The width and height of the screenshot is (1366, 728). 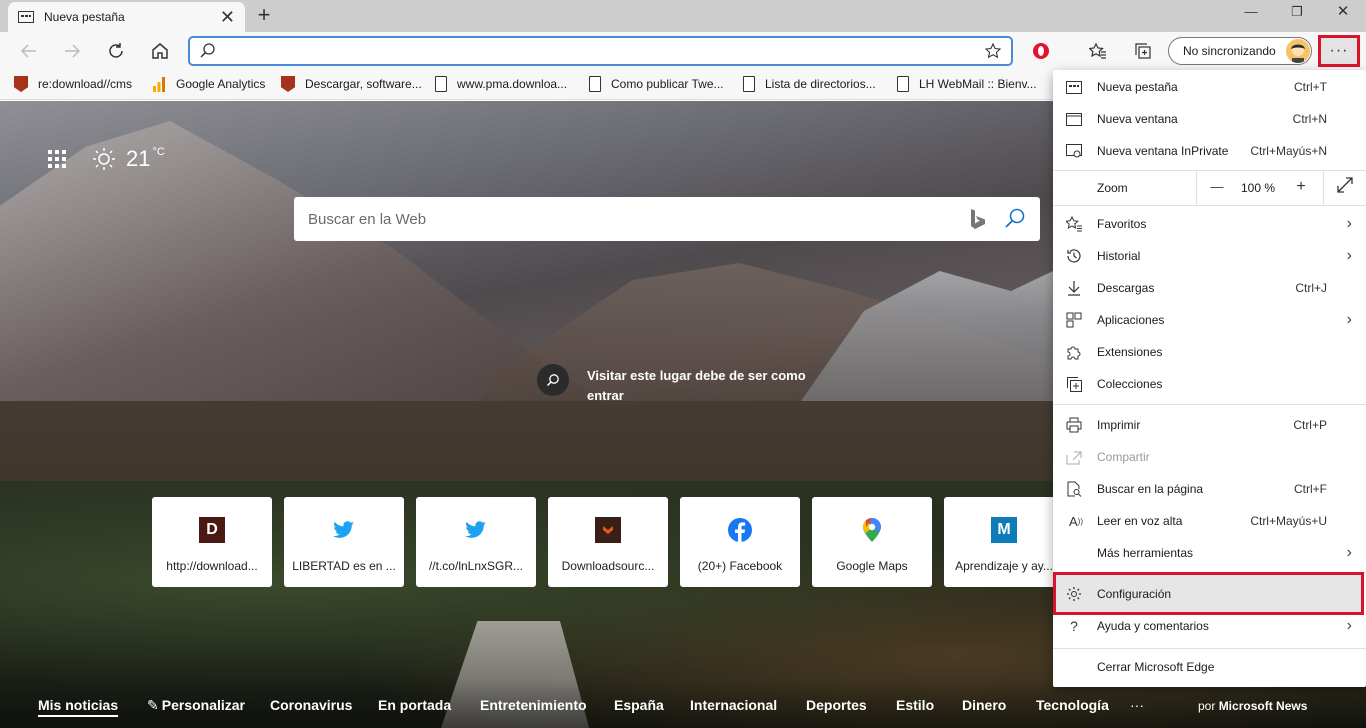 What do you see at coordinates (1209, 667) in the screenshot?
I see `menu-item-close-edge: Cerrar Microsoft Edge` at bounding box center [1209, 667].